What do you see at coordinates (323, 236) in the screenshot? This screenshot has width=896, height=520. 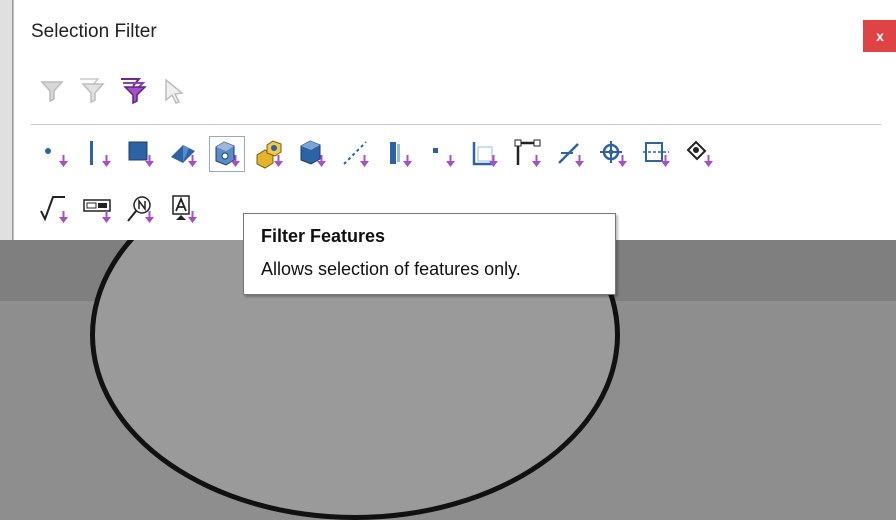 I see `tooltip-title: Filter Features` at bounding box center [323, 236].